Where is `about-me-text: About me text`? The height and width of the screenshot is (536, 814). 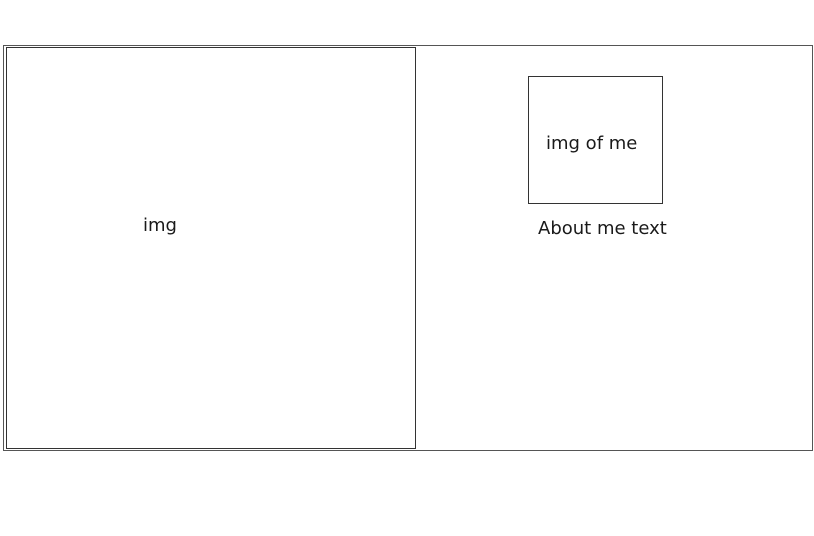
about-me-text: About me text is located at coordinates (602, 228).